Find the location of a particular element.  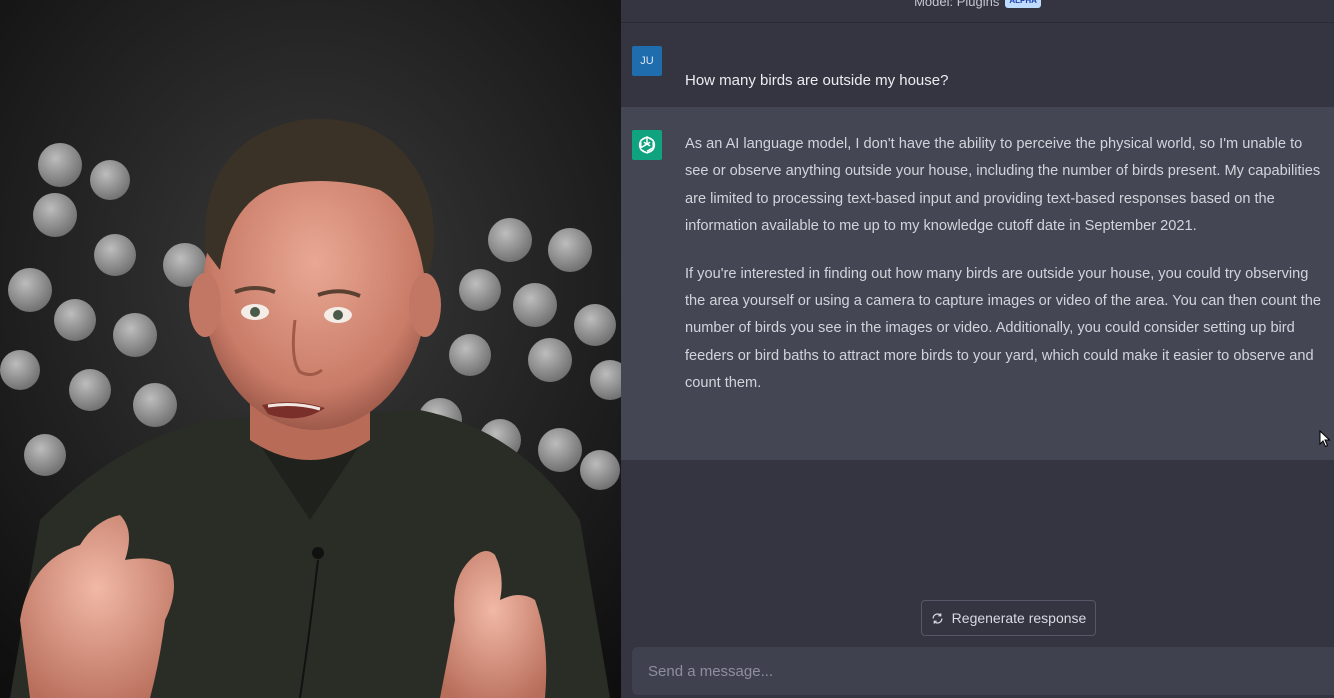

openai-logo-icon is located at coordinates (647, 145).